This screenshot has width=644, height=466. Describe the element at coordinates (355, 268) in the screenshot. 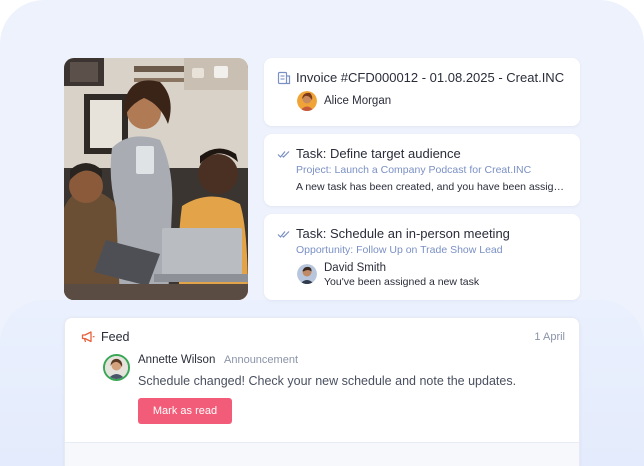

I see `assignee-name: David Smith` at that location.